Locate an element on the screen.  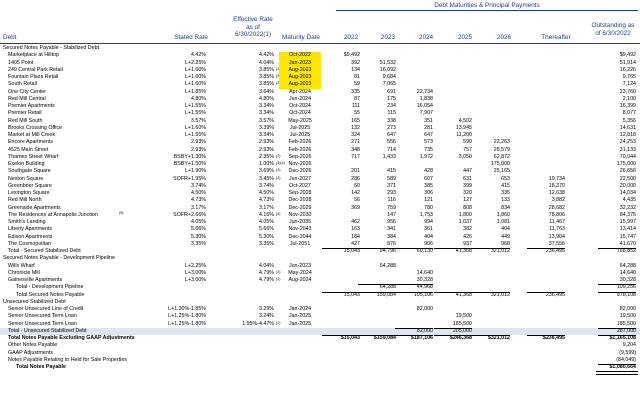
section-header-row: Secured Notes Payable - Stabilized Debt is located at coordinates (320, 48).